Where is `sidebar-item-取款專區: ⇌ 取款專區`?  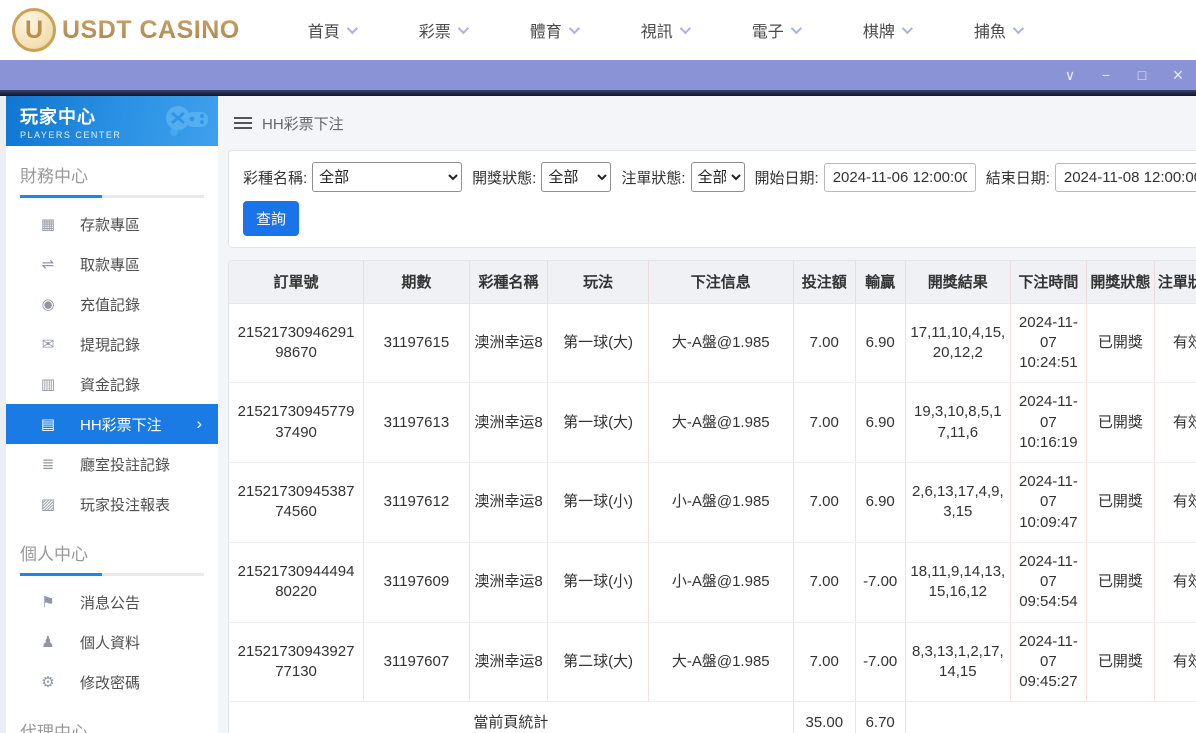 sidebar-item-取款專區: ⇌ 取款專區 is located at coordinates (112, 264).